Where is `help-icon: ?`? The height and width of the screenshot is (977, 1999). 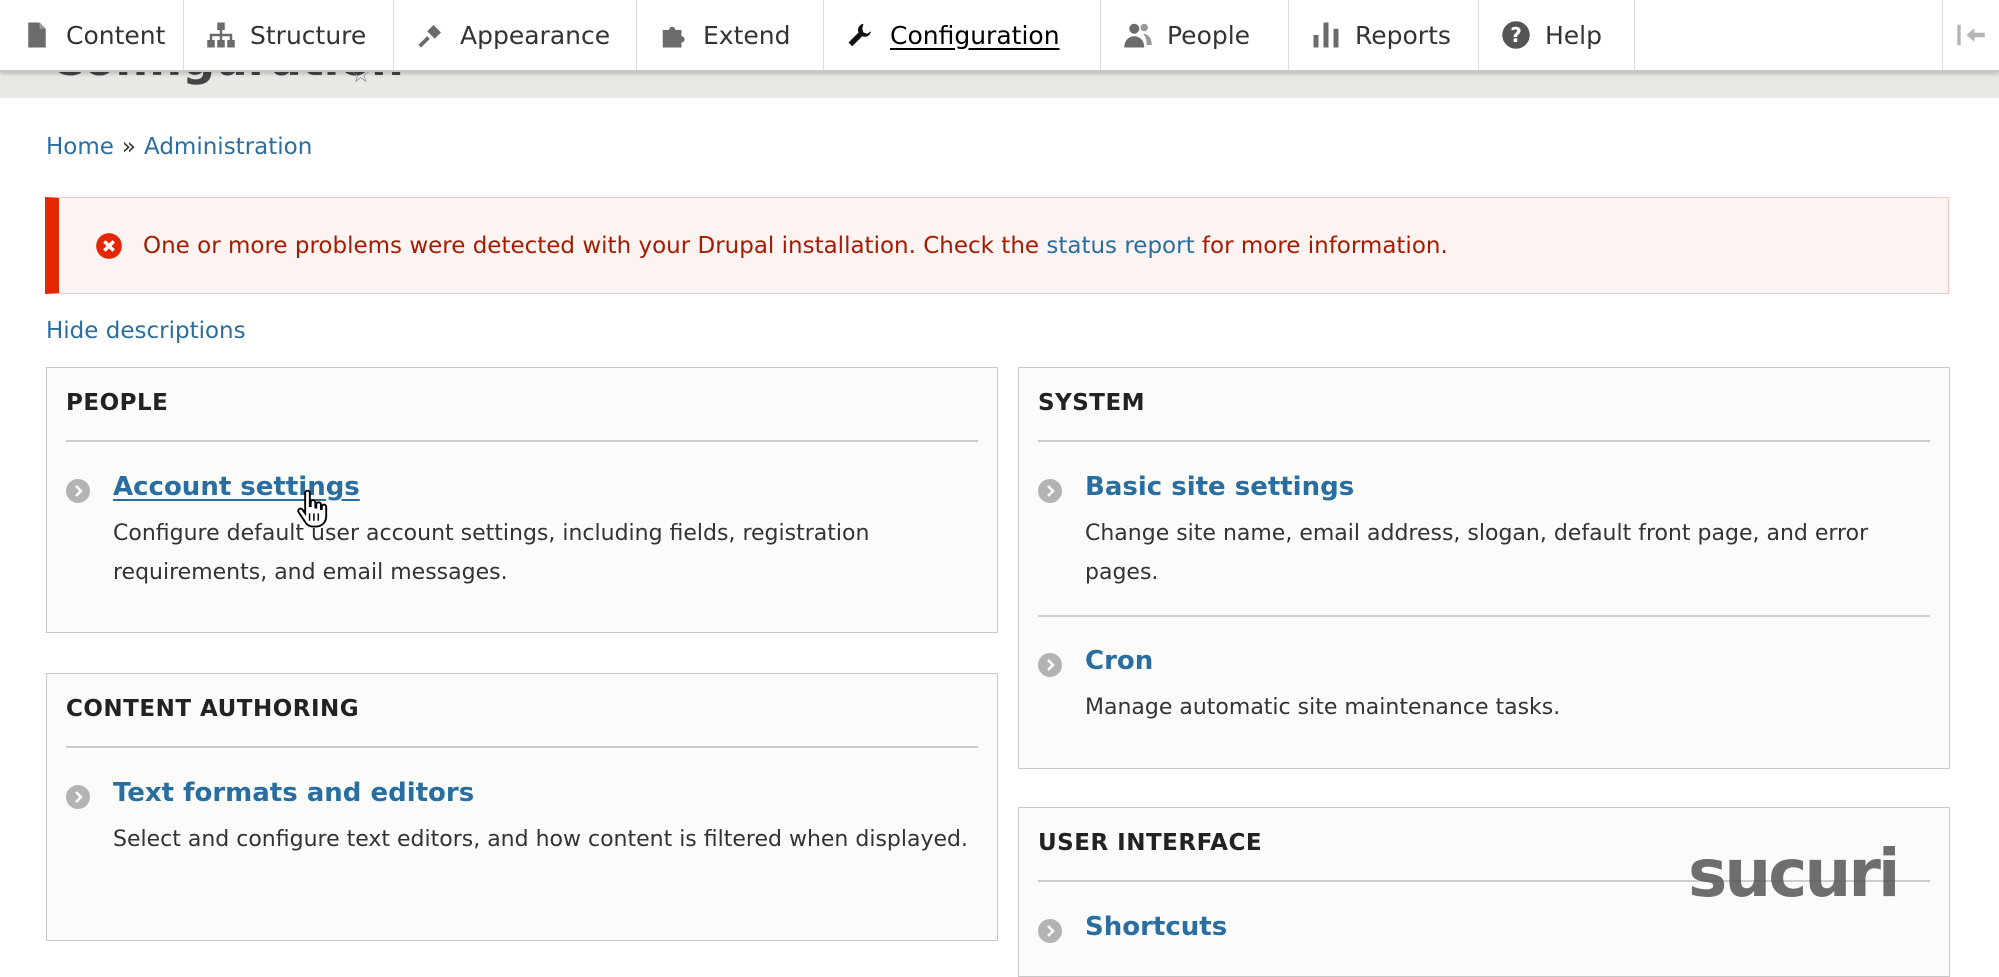
help-icon: ? is located at coordinates (1516, 35).